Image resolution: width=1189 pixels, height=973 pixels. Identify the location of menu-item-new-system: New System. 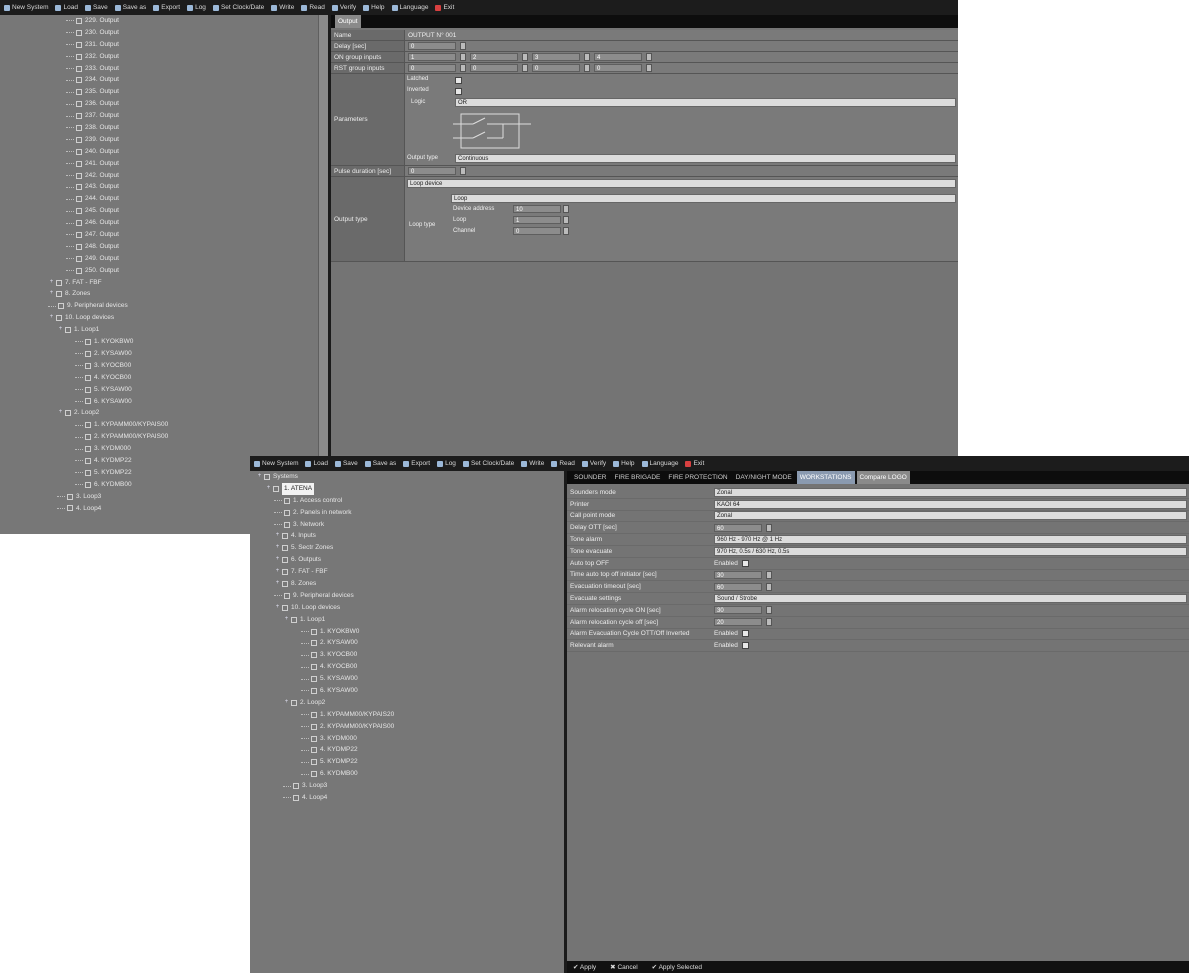
(26, 7).